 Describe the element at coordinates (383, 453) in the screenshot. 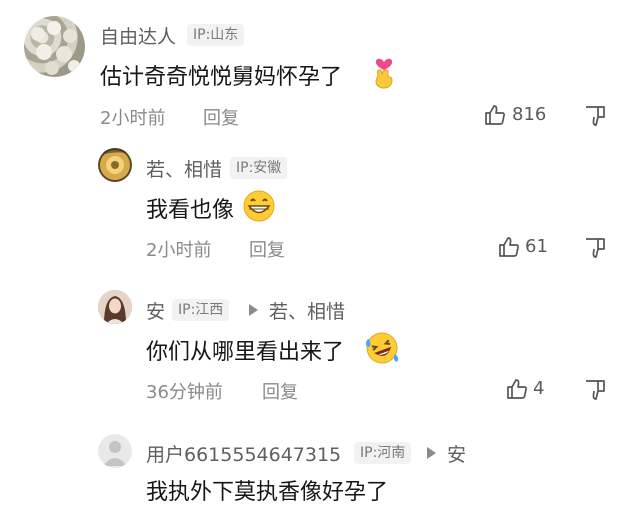

I see `ip-location-badge: IP:河南` at that location.